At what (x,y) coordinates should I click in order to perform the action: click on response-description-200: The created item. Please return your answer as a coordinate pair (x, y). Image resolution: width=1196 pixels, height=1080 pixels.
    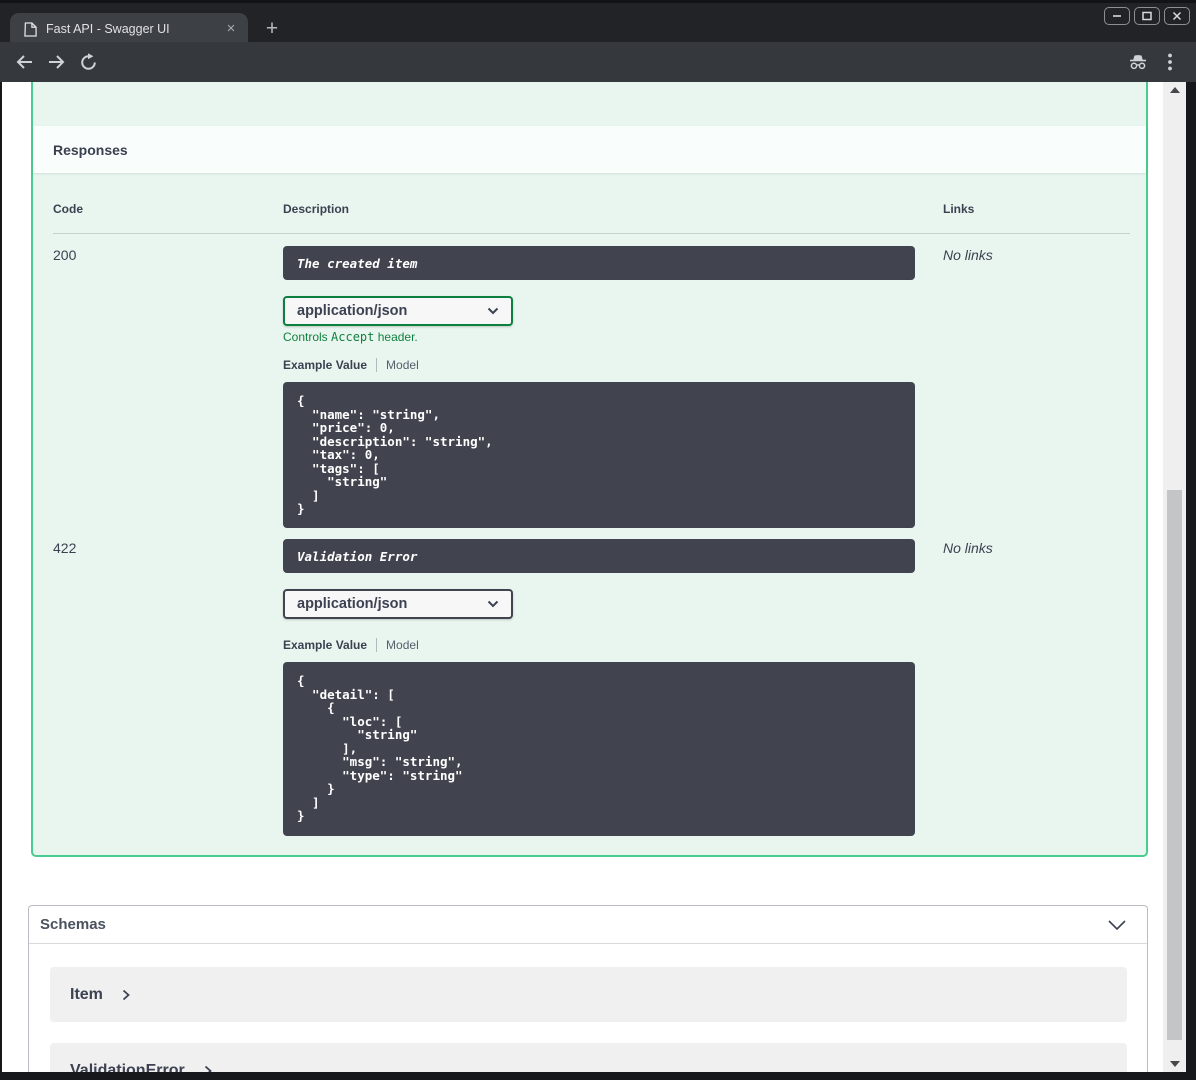
    Looking at the image, I should click on (599, 263).